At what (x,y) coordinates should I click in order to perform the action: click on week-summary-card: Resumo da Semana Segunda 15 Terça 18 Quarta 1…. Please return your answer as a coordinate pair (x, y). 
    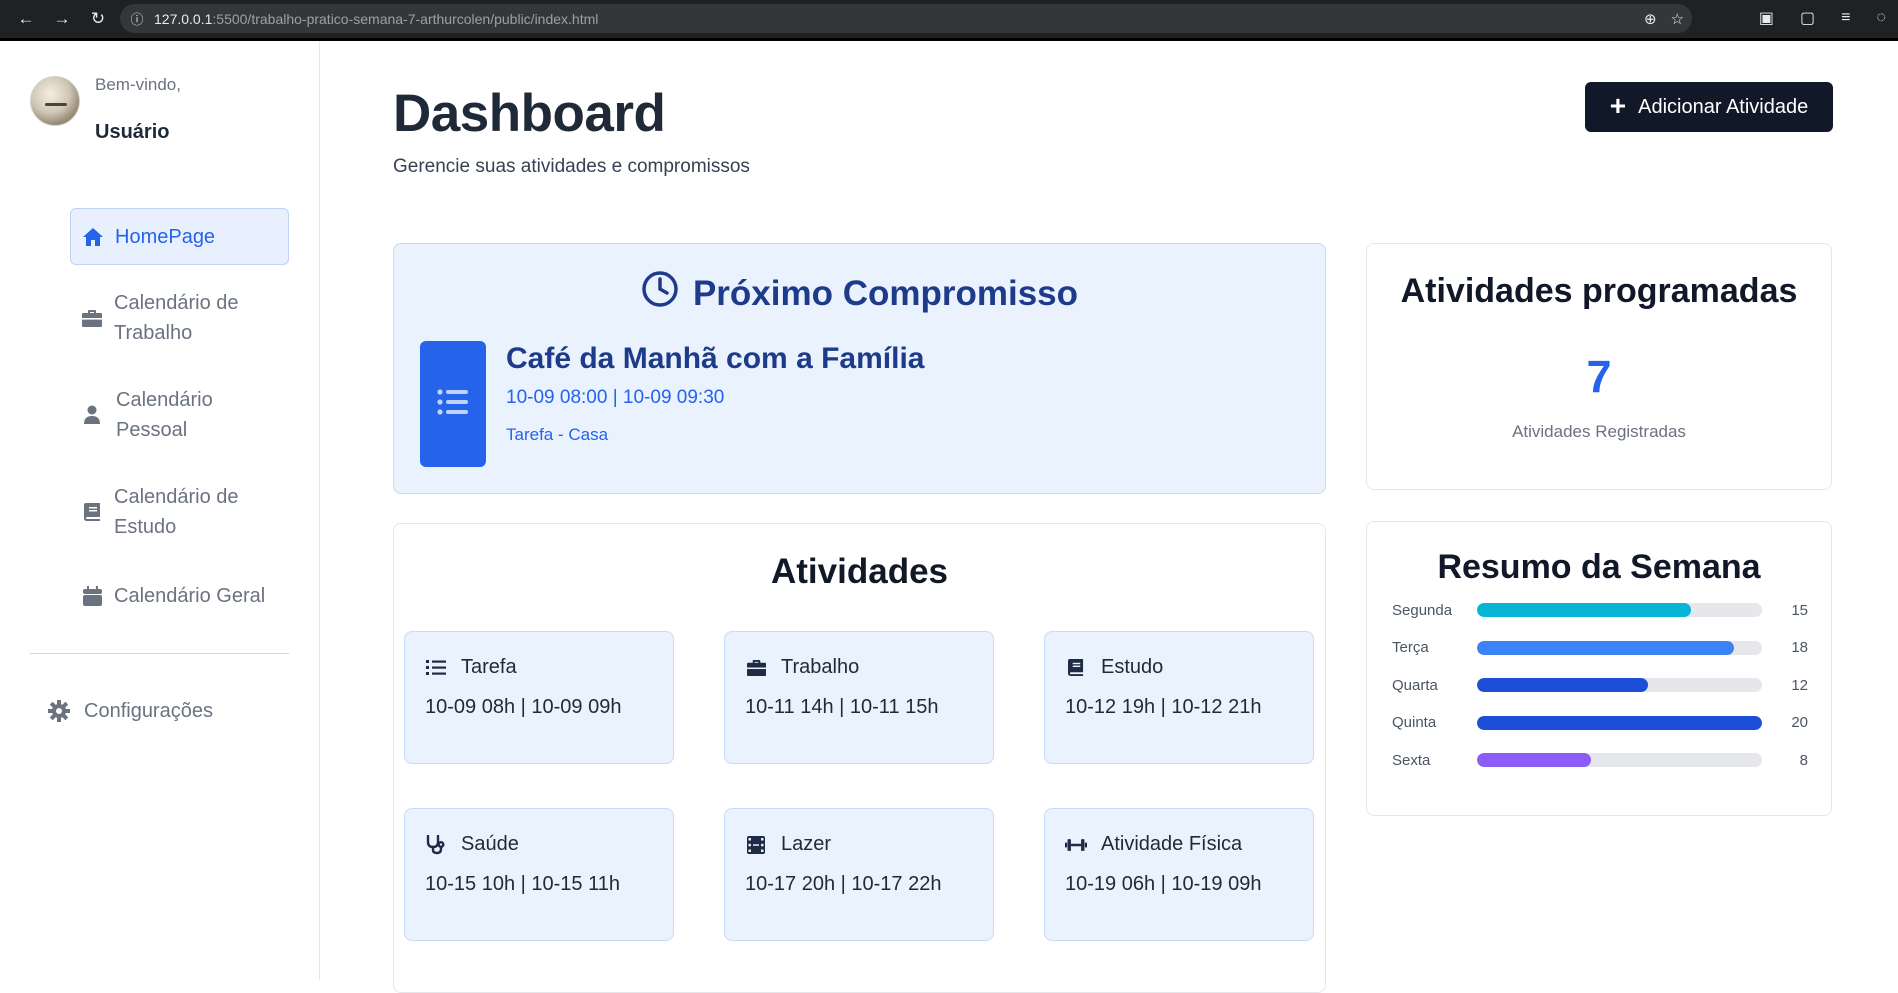
    Looking at the image, I should click on (1599, 668).